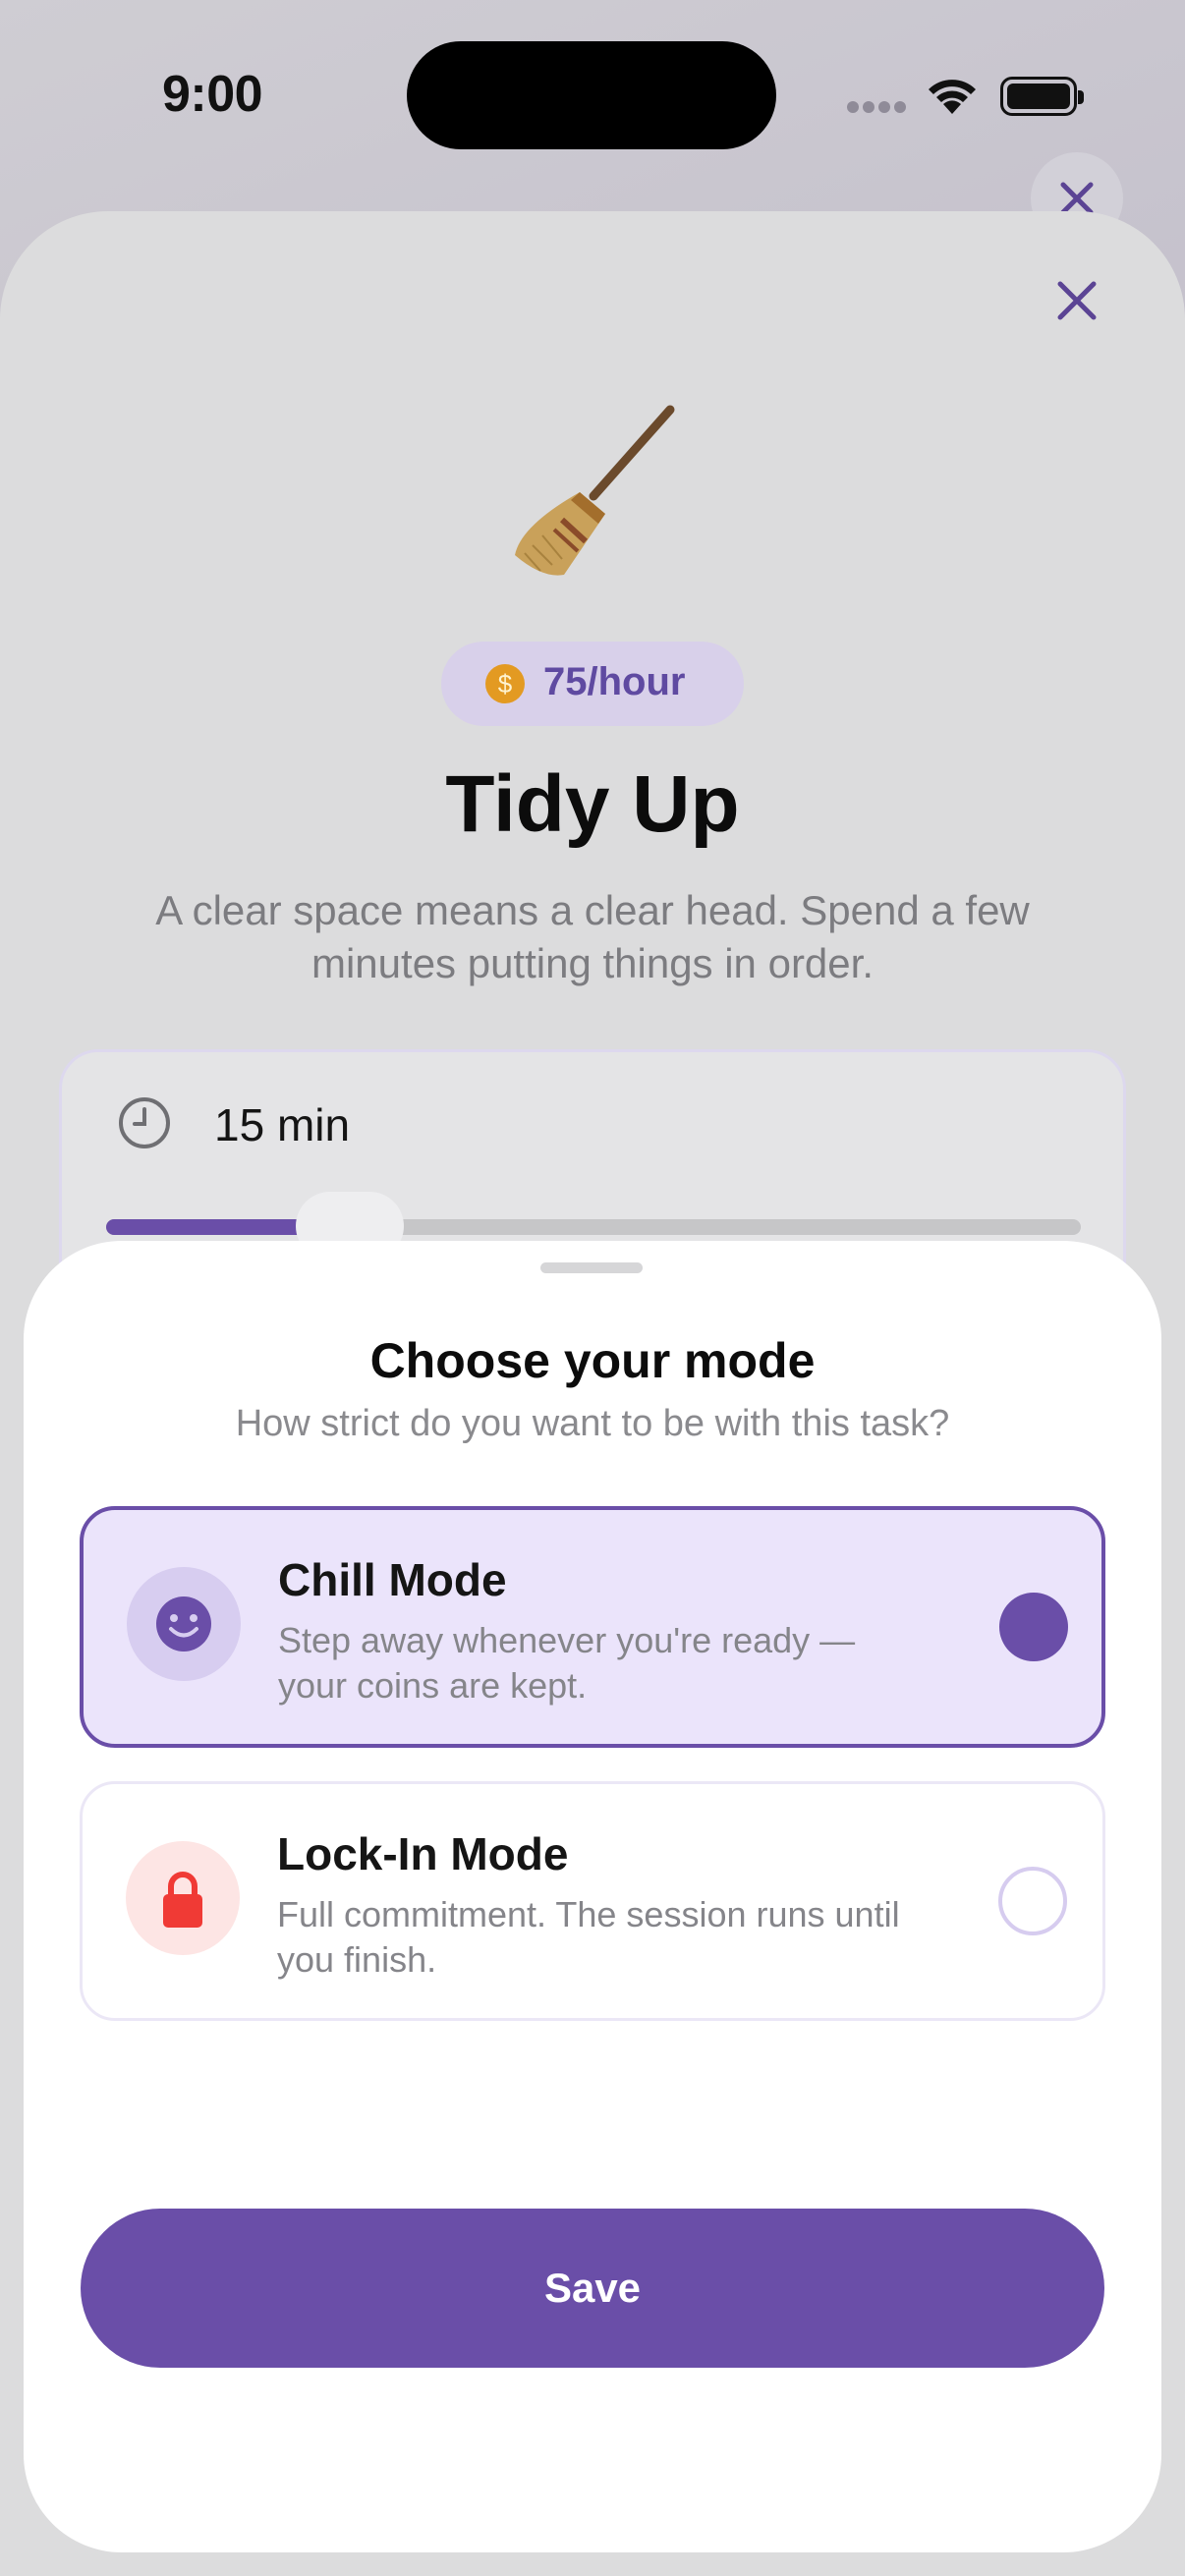 This screenshot has width=1185, height=2576. I want to click on clock-icon, so click(145, 1122).